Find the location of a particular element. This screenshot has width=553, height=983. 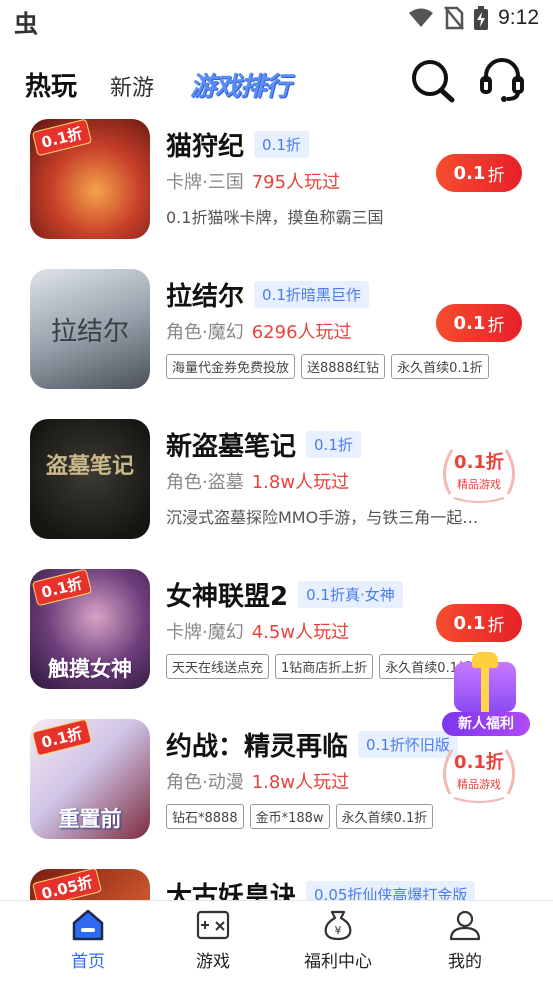

nav-label: 游戏 is located at coordinates (213, 962).